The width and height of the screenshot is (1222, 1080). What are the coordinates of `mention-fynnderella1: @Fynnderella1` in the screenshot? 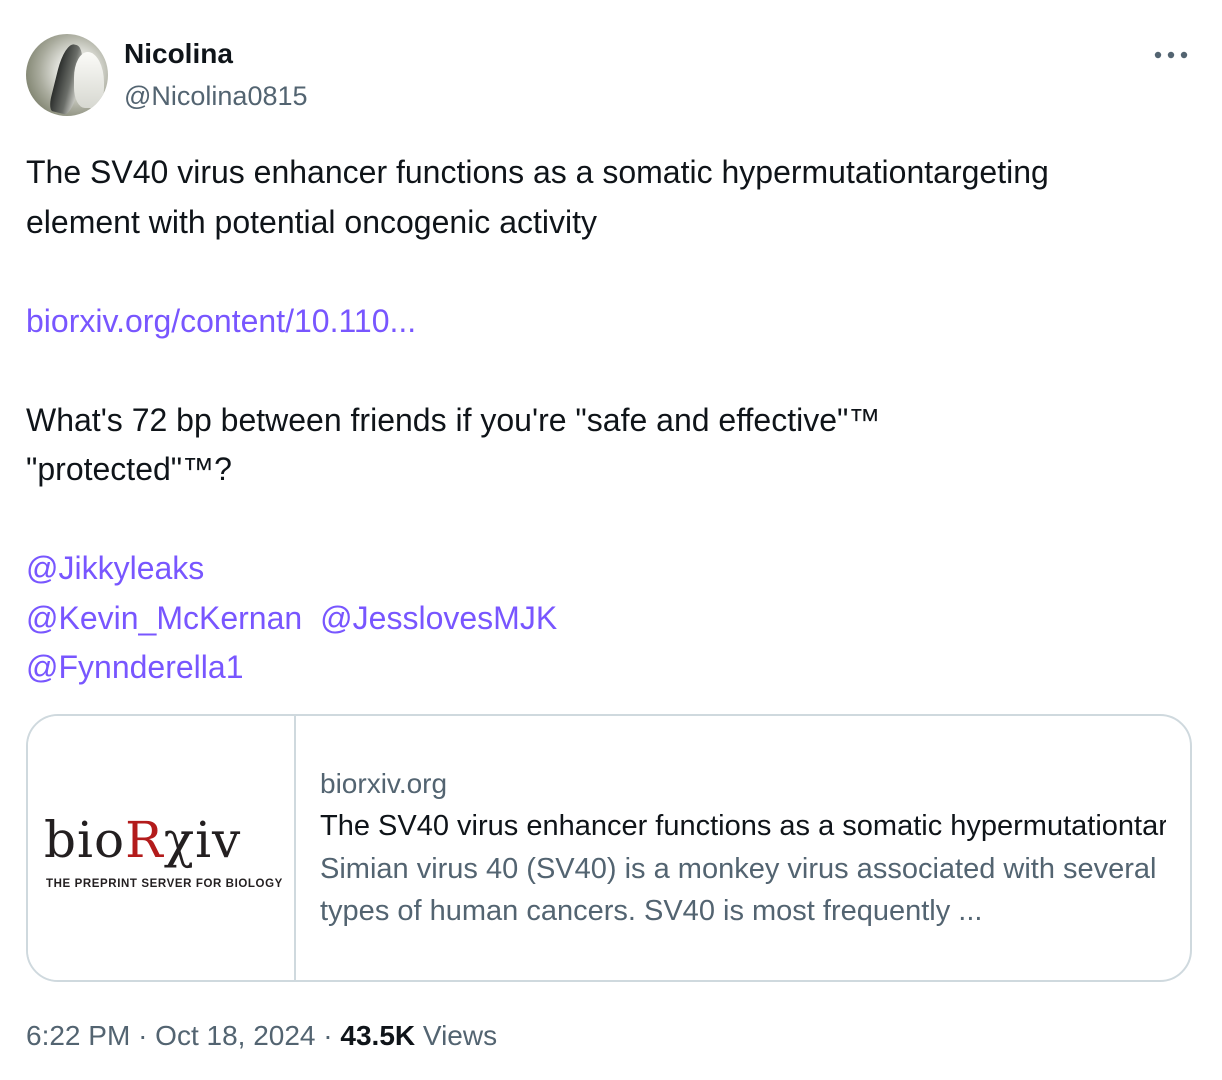 It's located at (134, 667).